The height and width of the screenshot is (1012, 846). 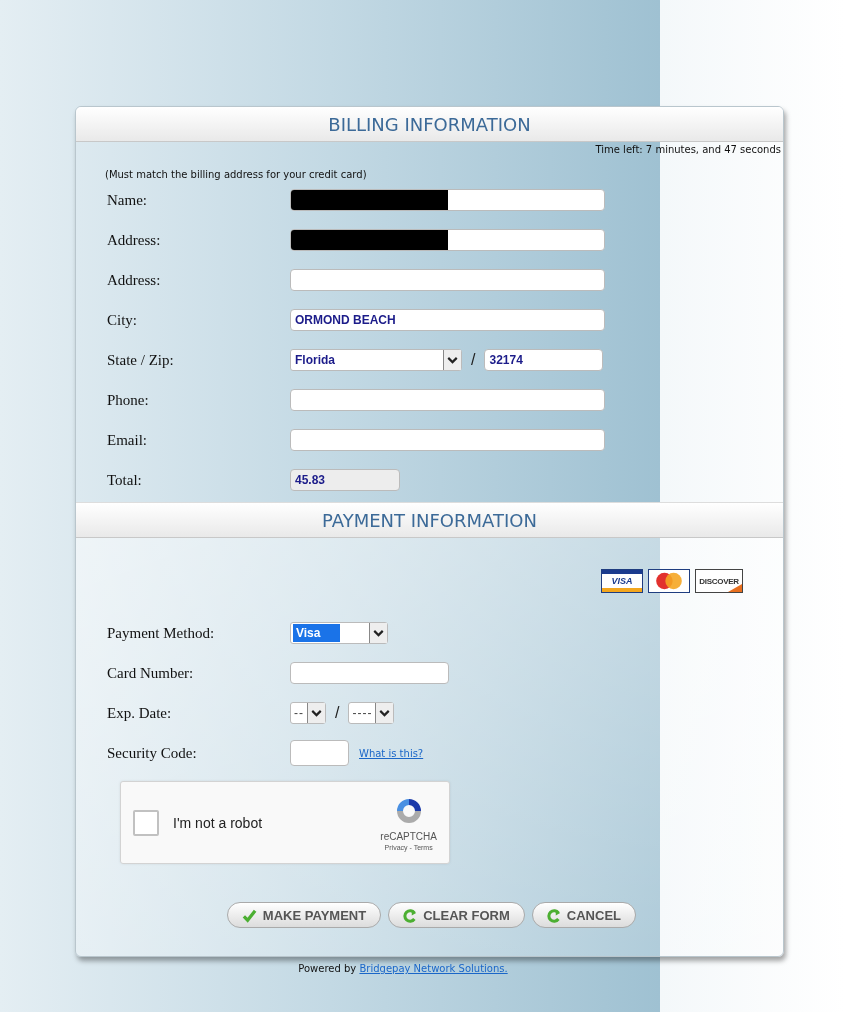 What do you see at coordinates (688, 149) in the screenshot?
I see `time-left-text: Time left: 7 minutes, and 47 seconds` at bounding box center [688, 149].